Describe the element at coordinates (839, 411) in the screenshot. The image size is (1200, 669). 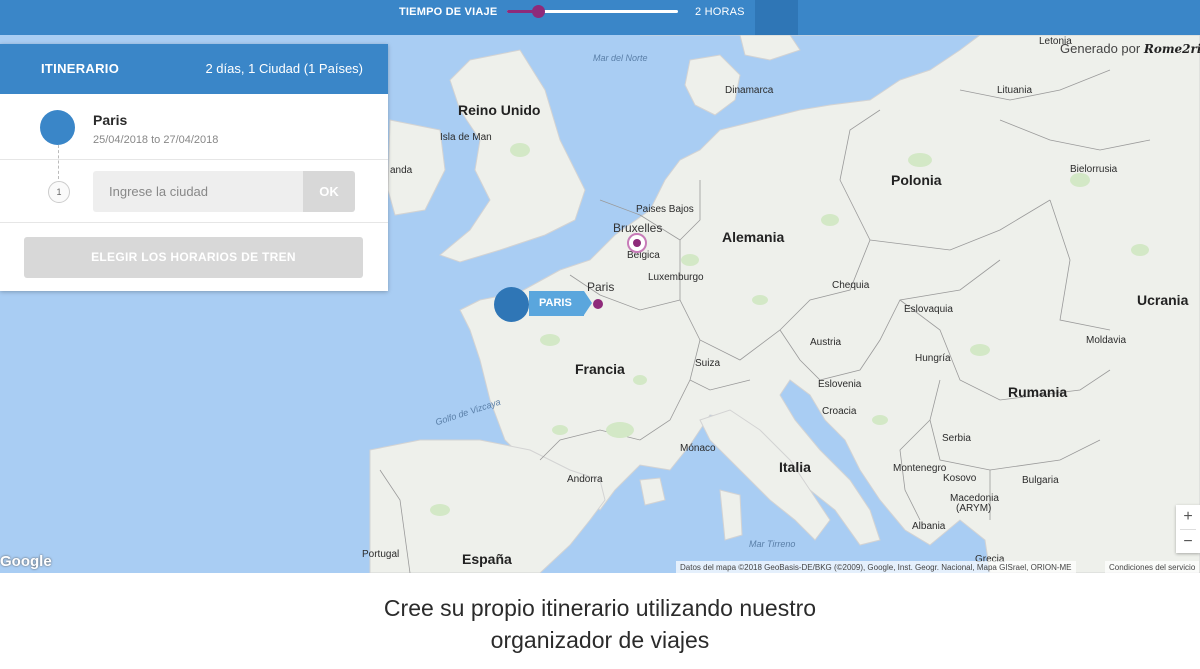
I see `map-label: Croacia` at that location.